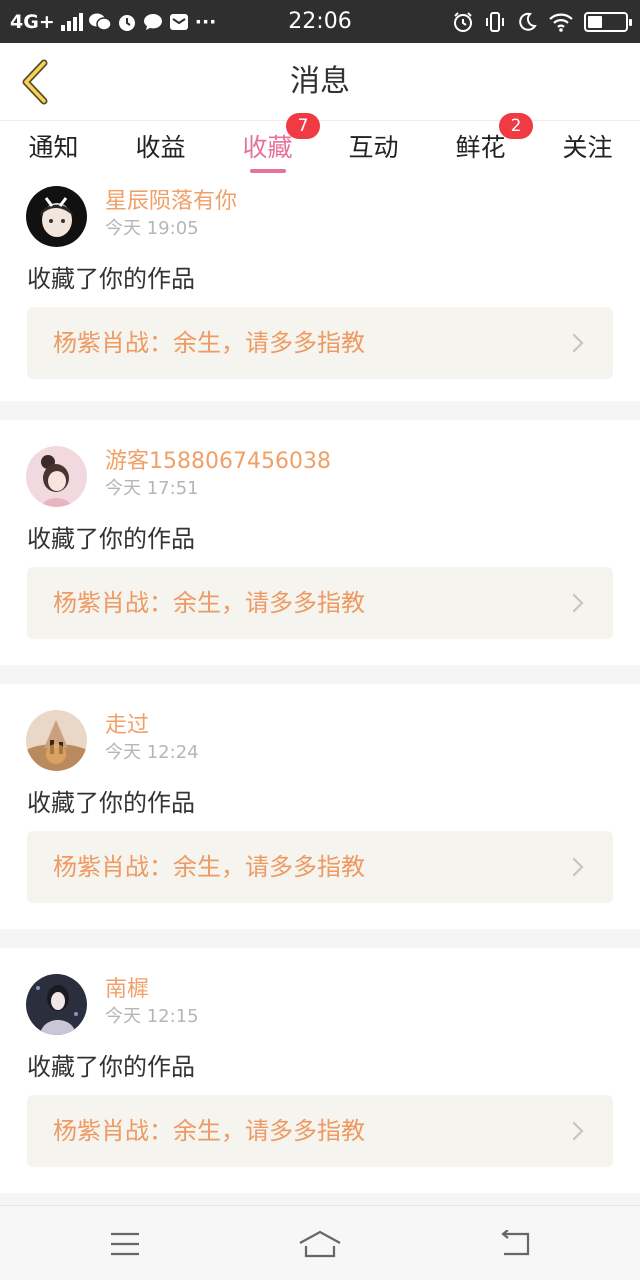 The width and height of the screenshot is (640, 1280). What do you see at coordinates (480, 147) in the screenshot?
I see `tab-label: 鲜花` at bounding box center [480, 147].